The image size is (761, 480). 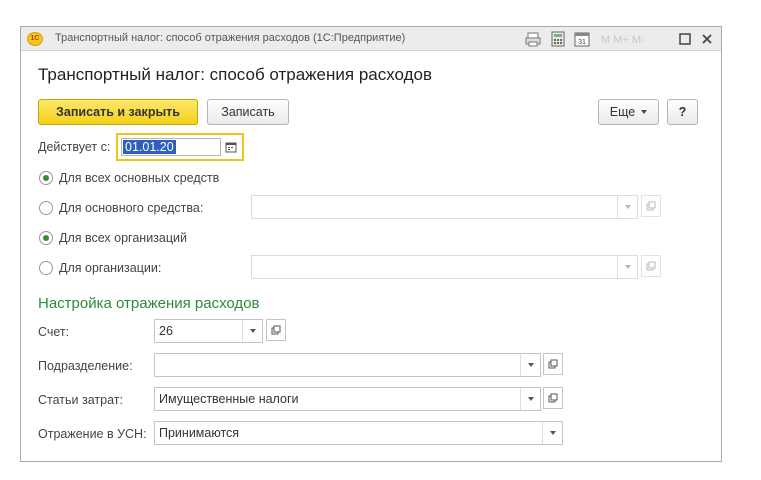 What do you see at coordinates (199, 433) in the screenshot?
I see `usn-value: Принимаются` at bounding box center [199, 433].